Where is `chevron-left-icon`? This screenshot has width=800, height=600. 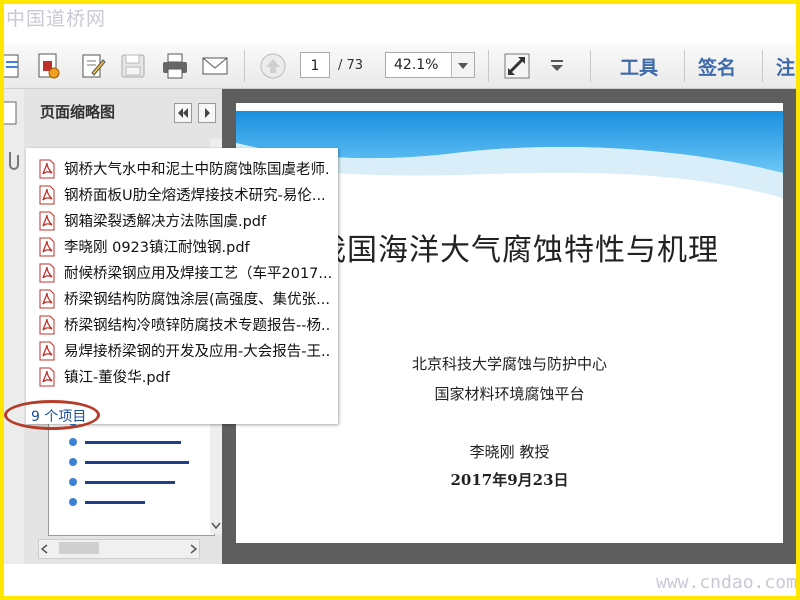
chevron-left-icon is located at coordinates (45, 549).